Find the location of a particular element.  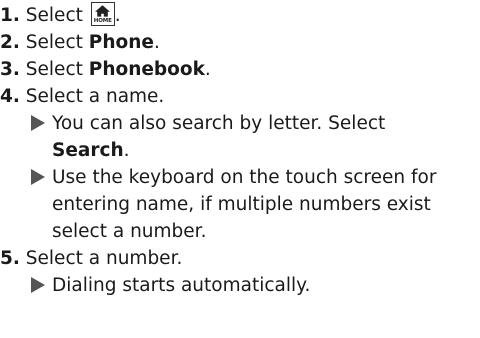

step-text: Select a number. is located at coordinates (104, 258).